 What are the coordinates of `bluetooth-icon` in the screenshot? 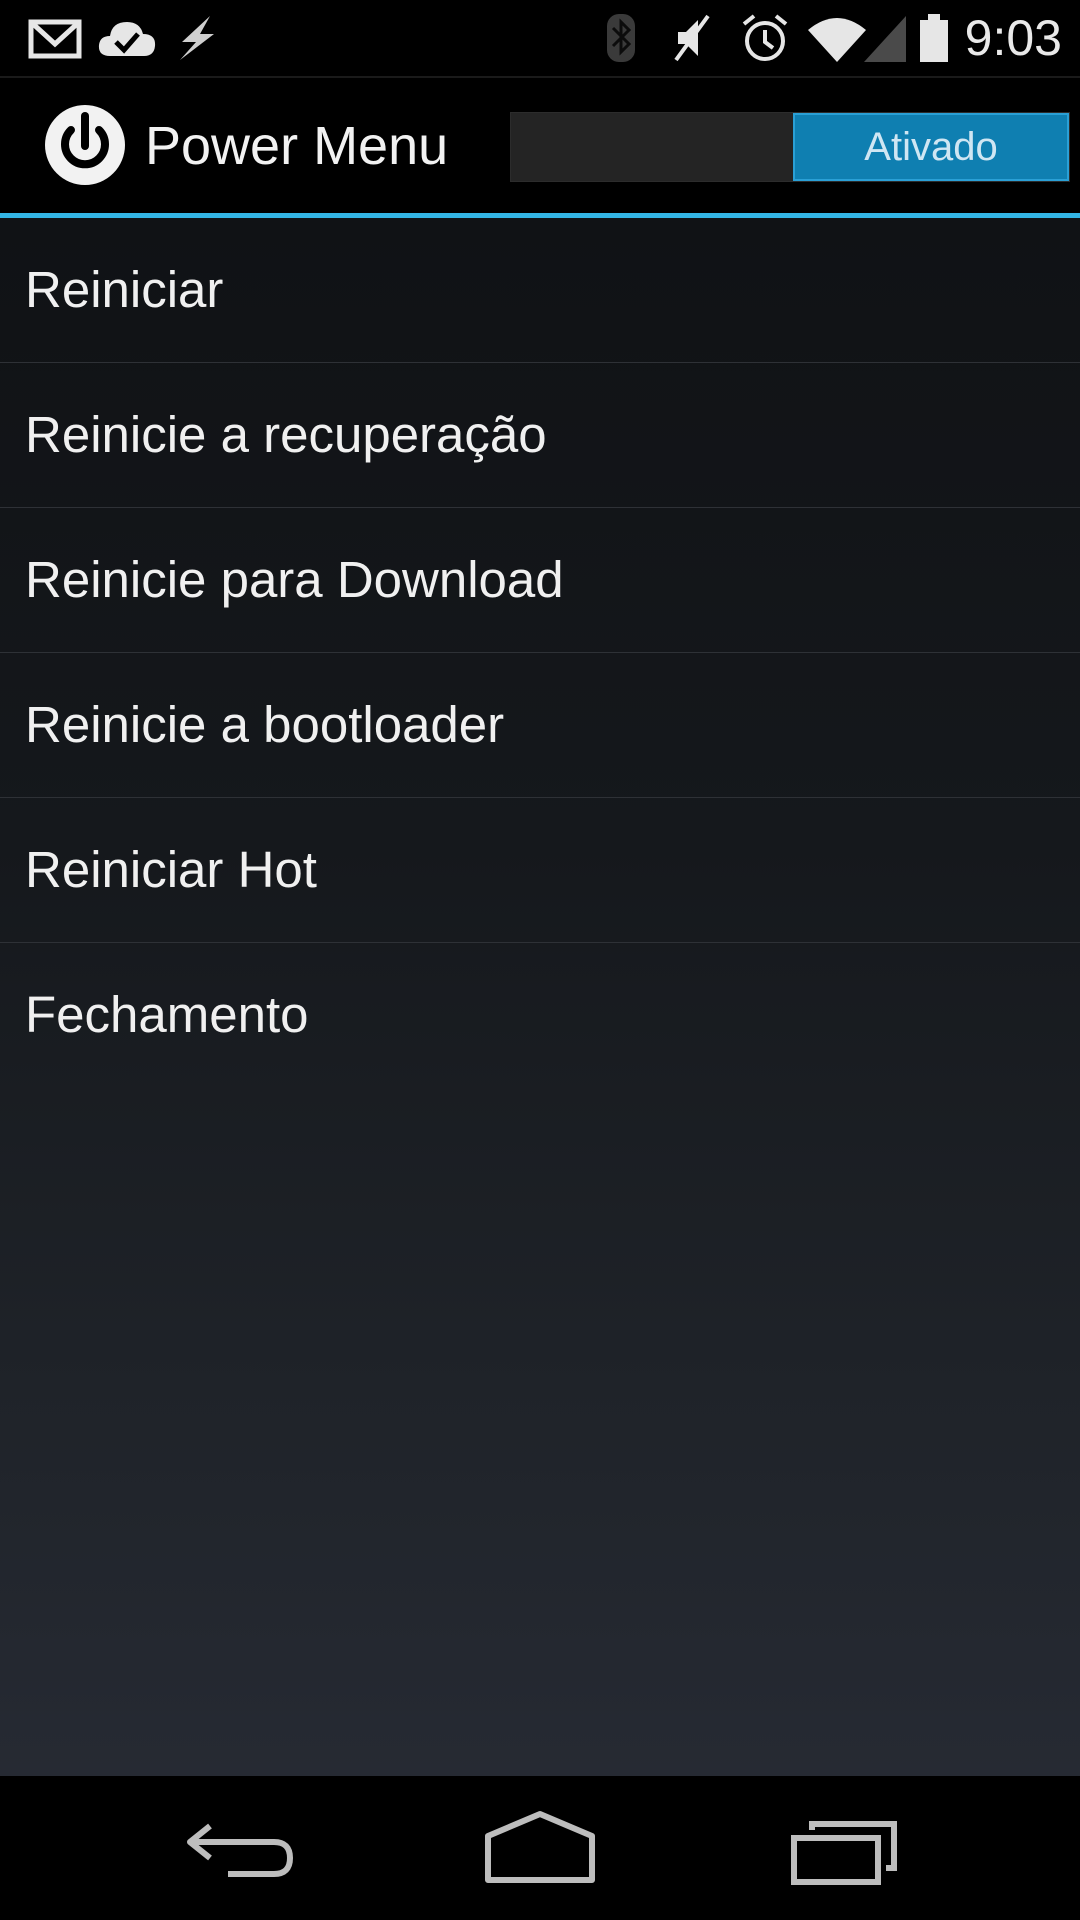 It's located at (621, 38).